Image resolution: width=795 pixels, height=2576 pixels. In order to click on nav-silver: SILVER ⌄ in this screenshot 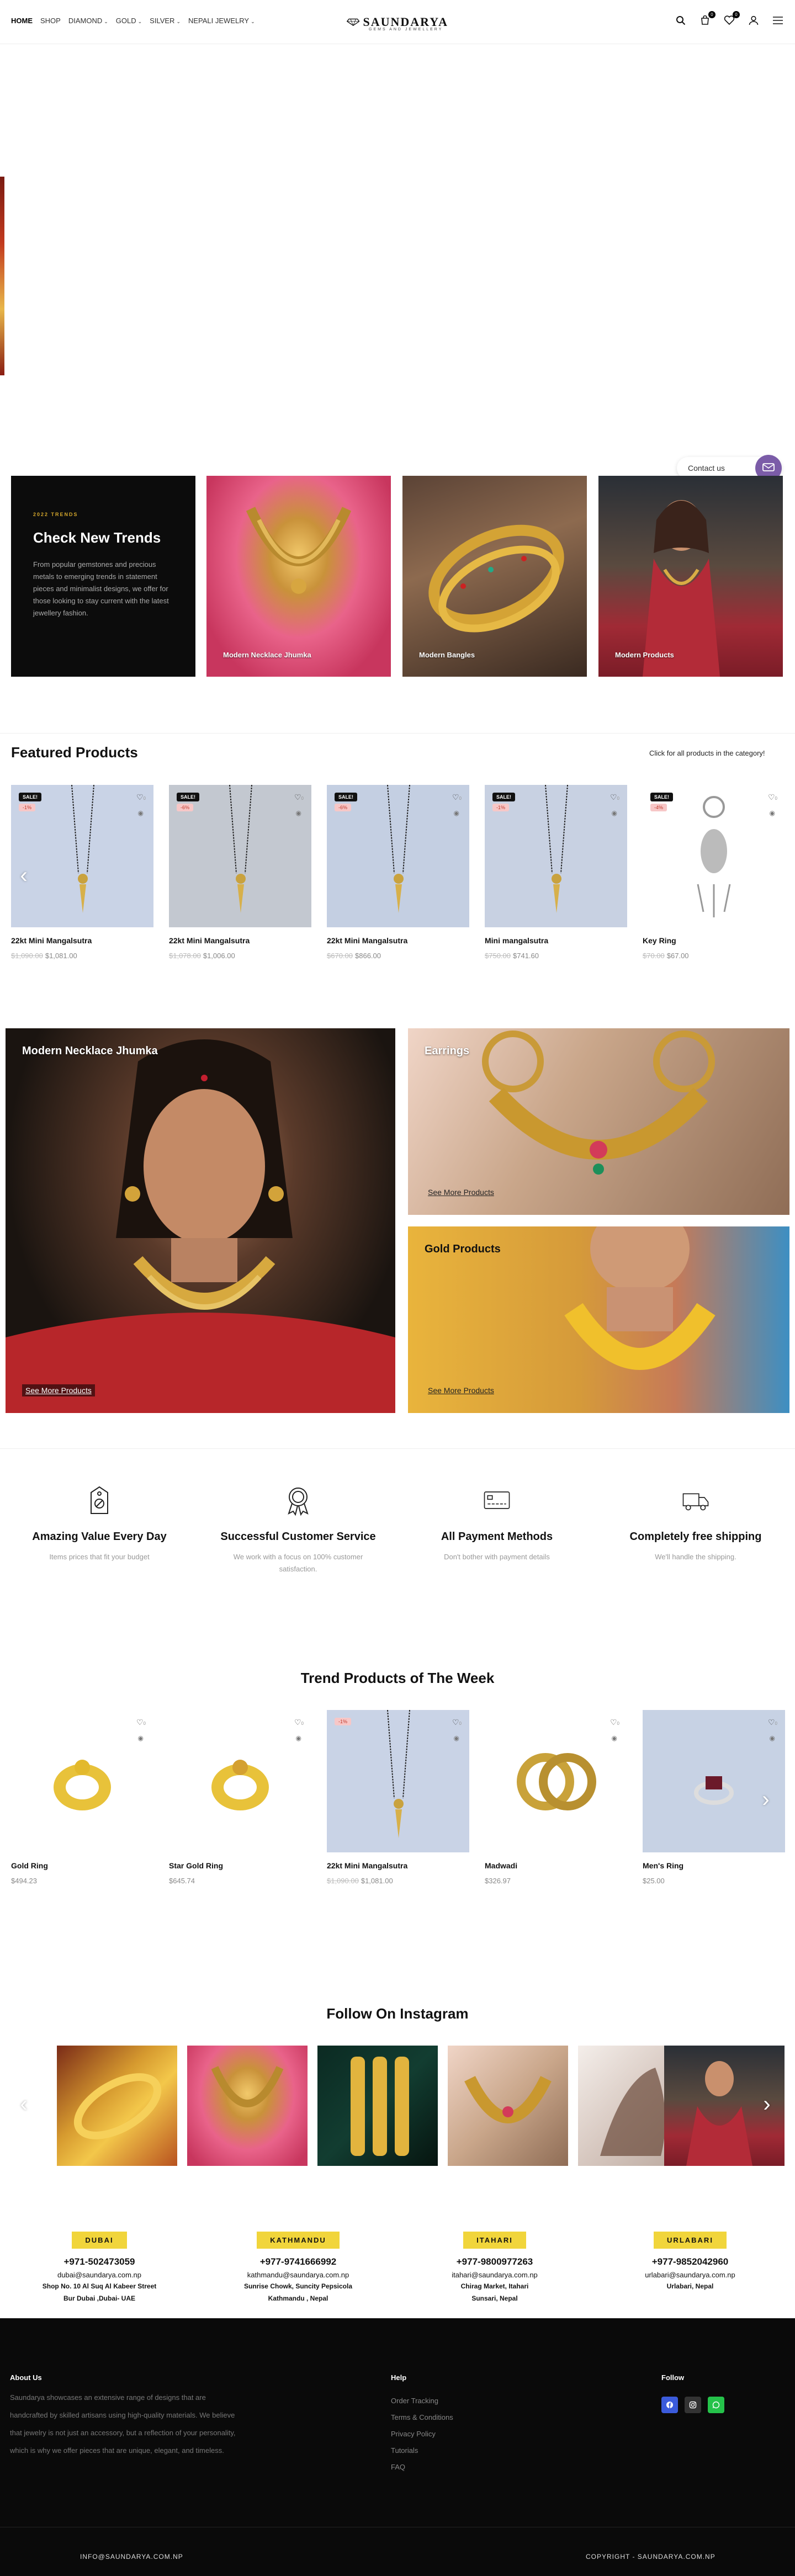, I will do `click(165, 21)`.